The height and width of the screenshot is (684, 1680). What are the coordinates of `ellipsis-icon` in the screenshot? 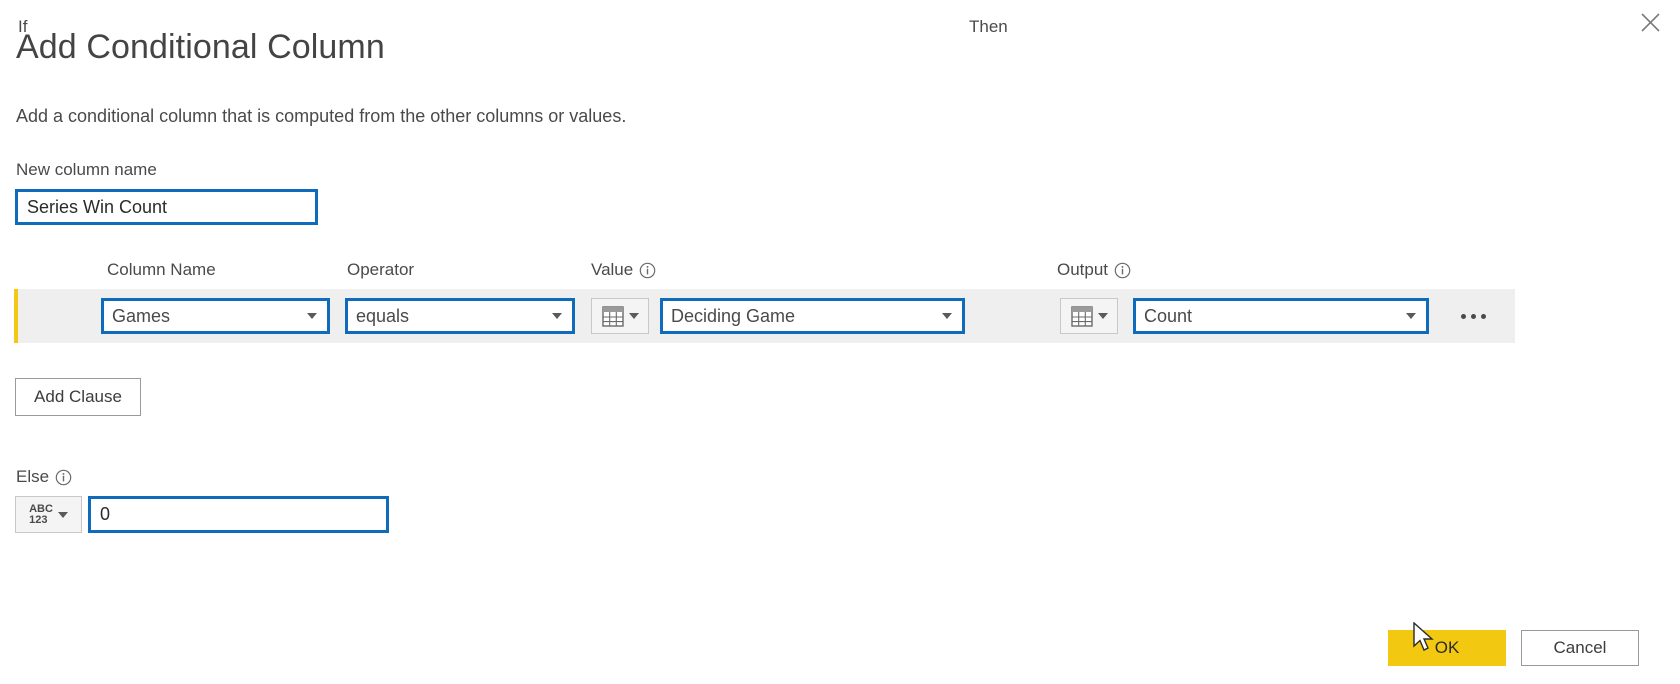 It's located at (1473, 316).